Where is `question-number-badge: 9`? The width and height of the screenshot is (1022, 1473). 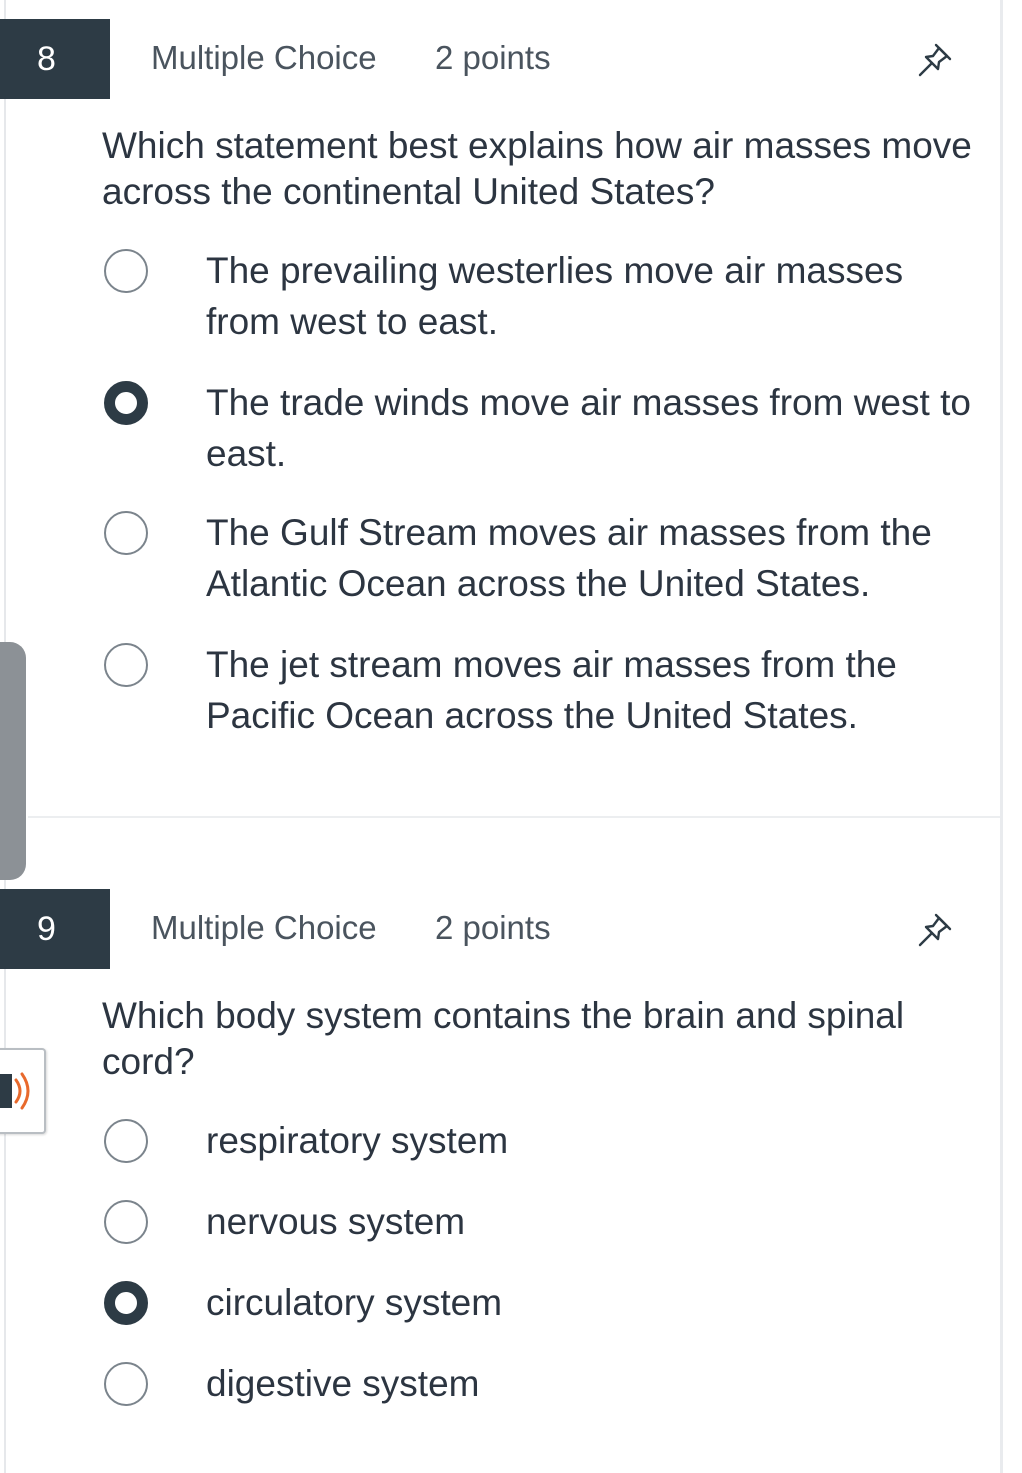
question-number-badge: 9 is located at coordinates (55, 929).